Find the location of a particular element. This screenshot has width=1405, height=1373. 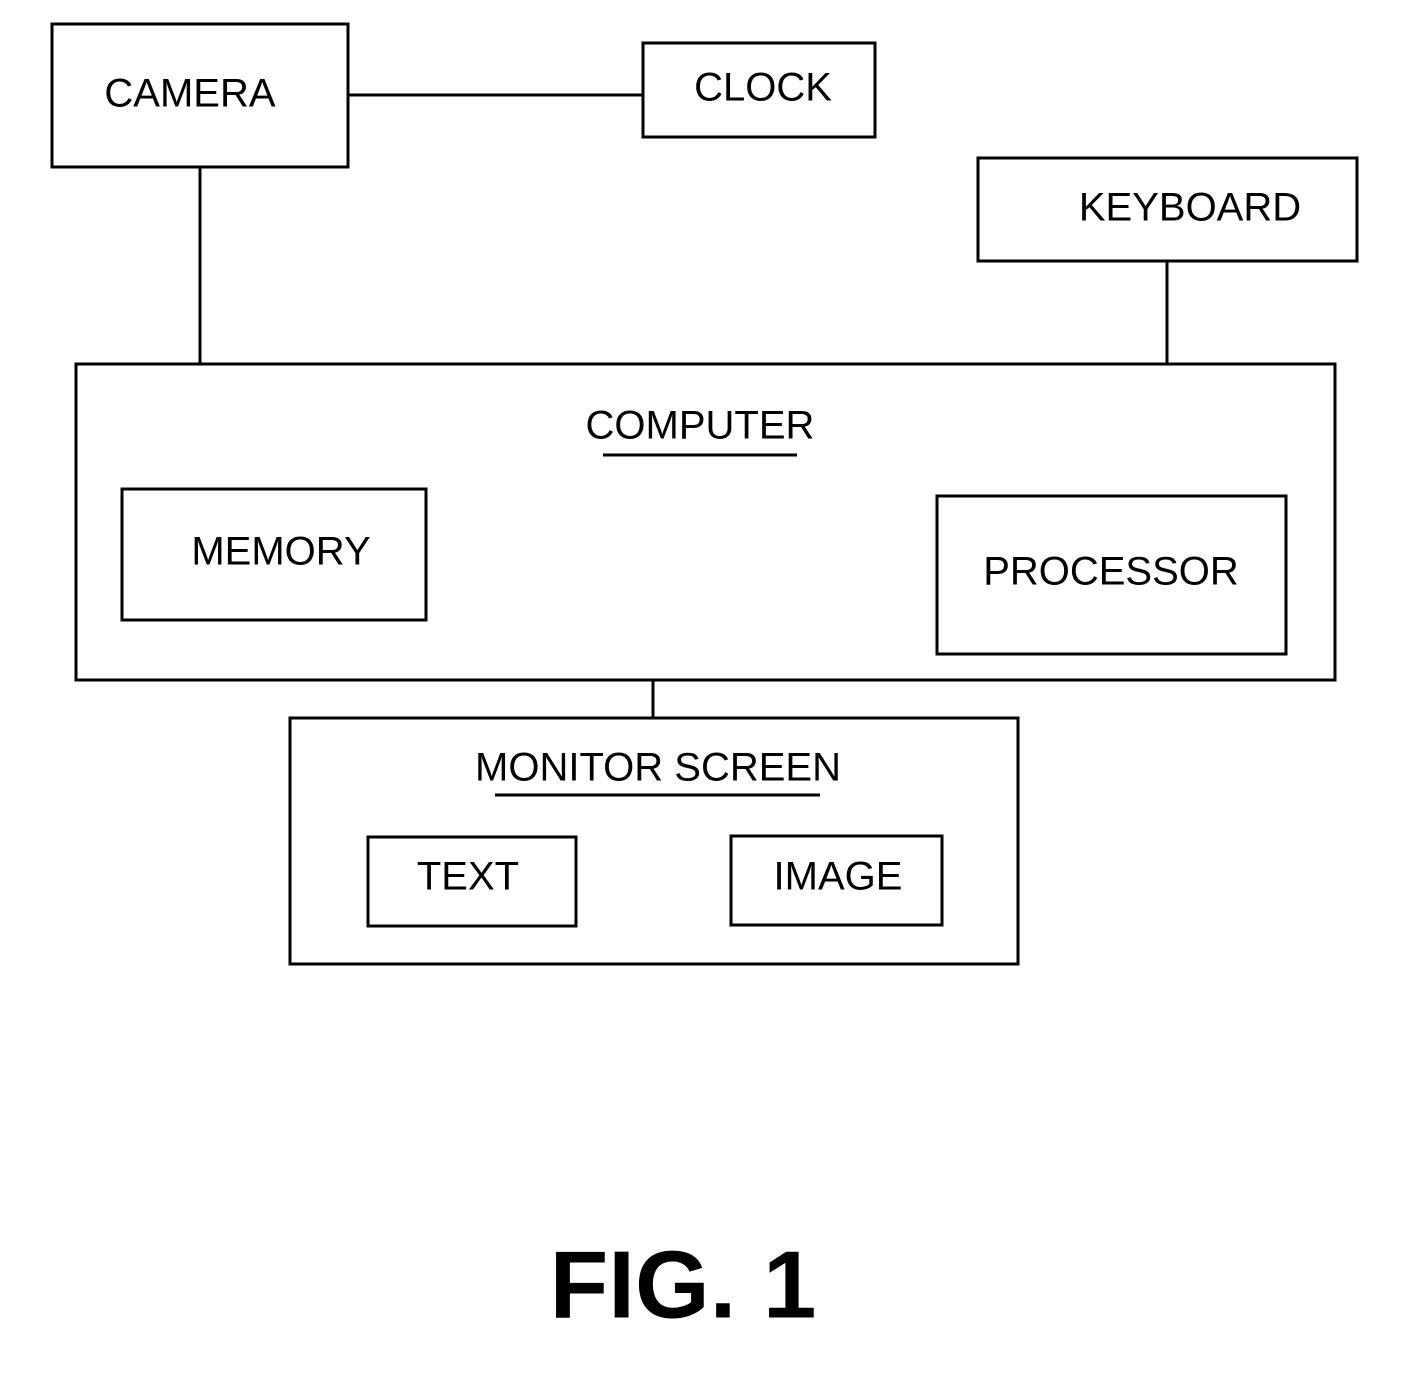

camera-block: CAMERA is located at coordinates (200, 95).